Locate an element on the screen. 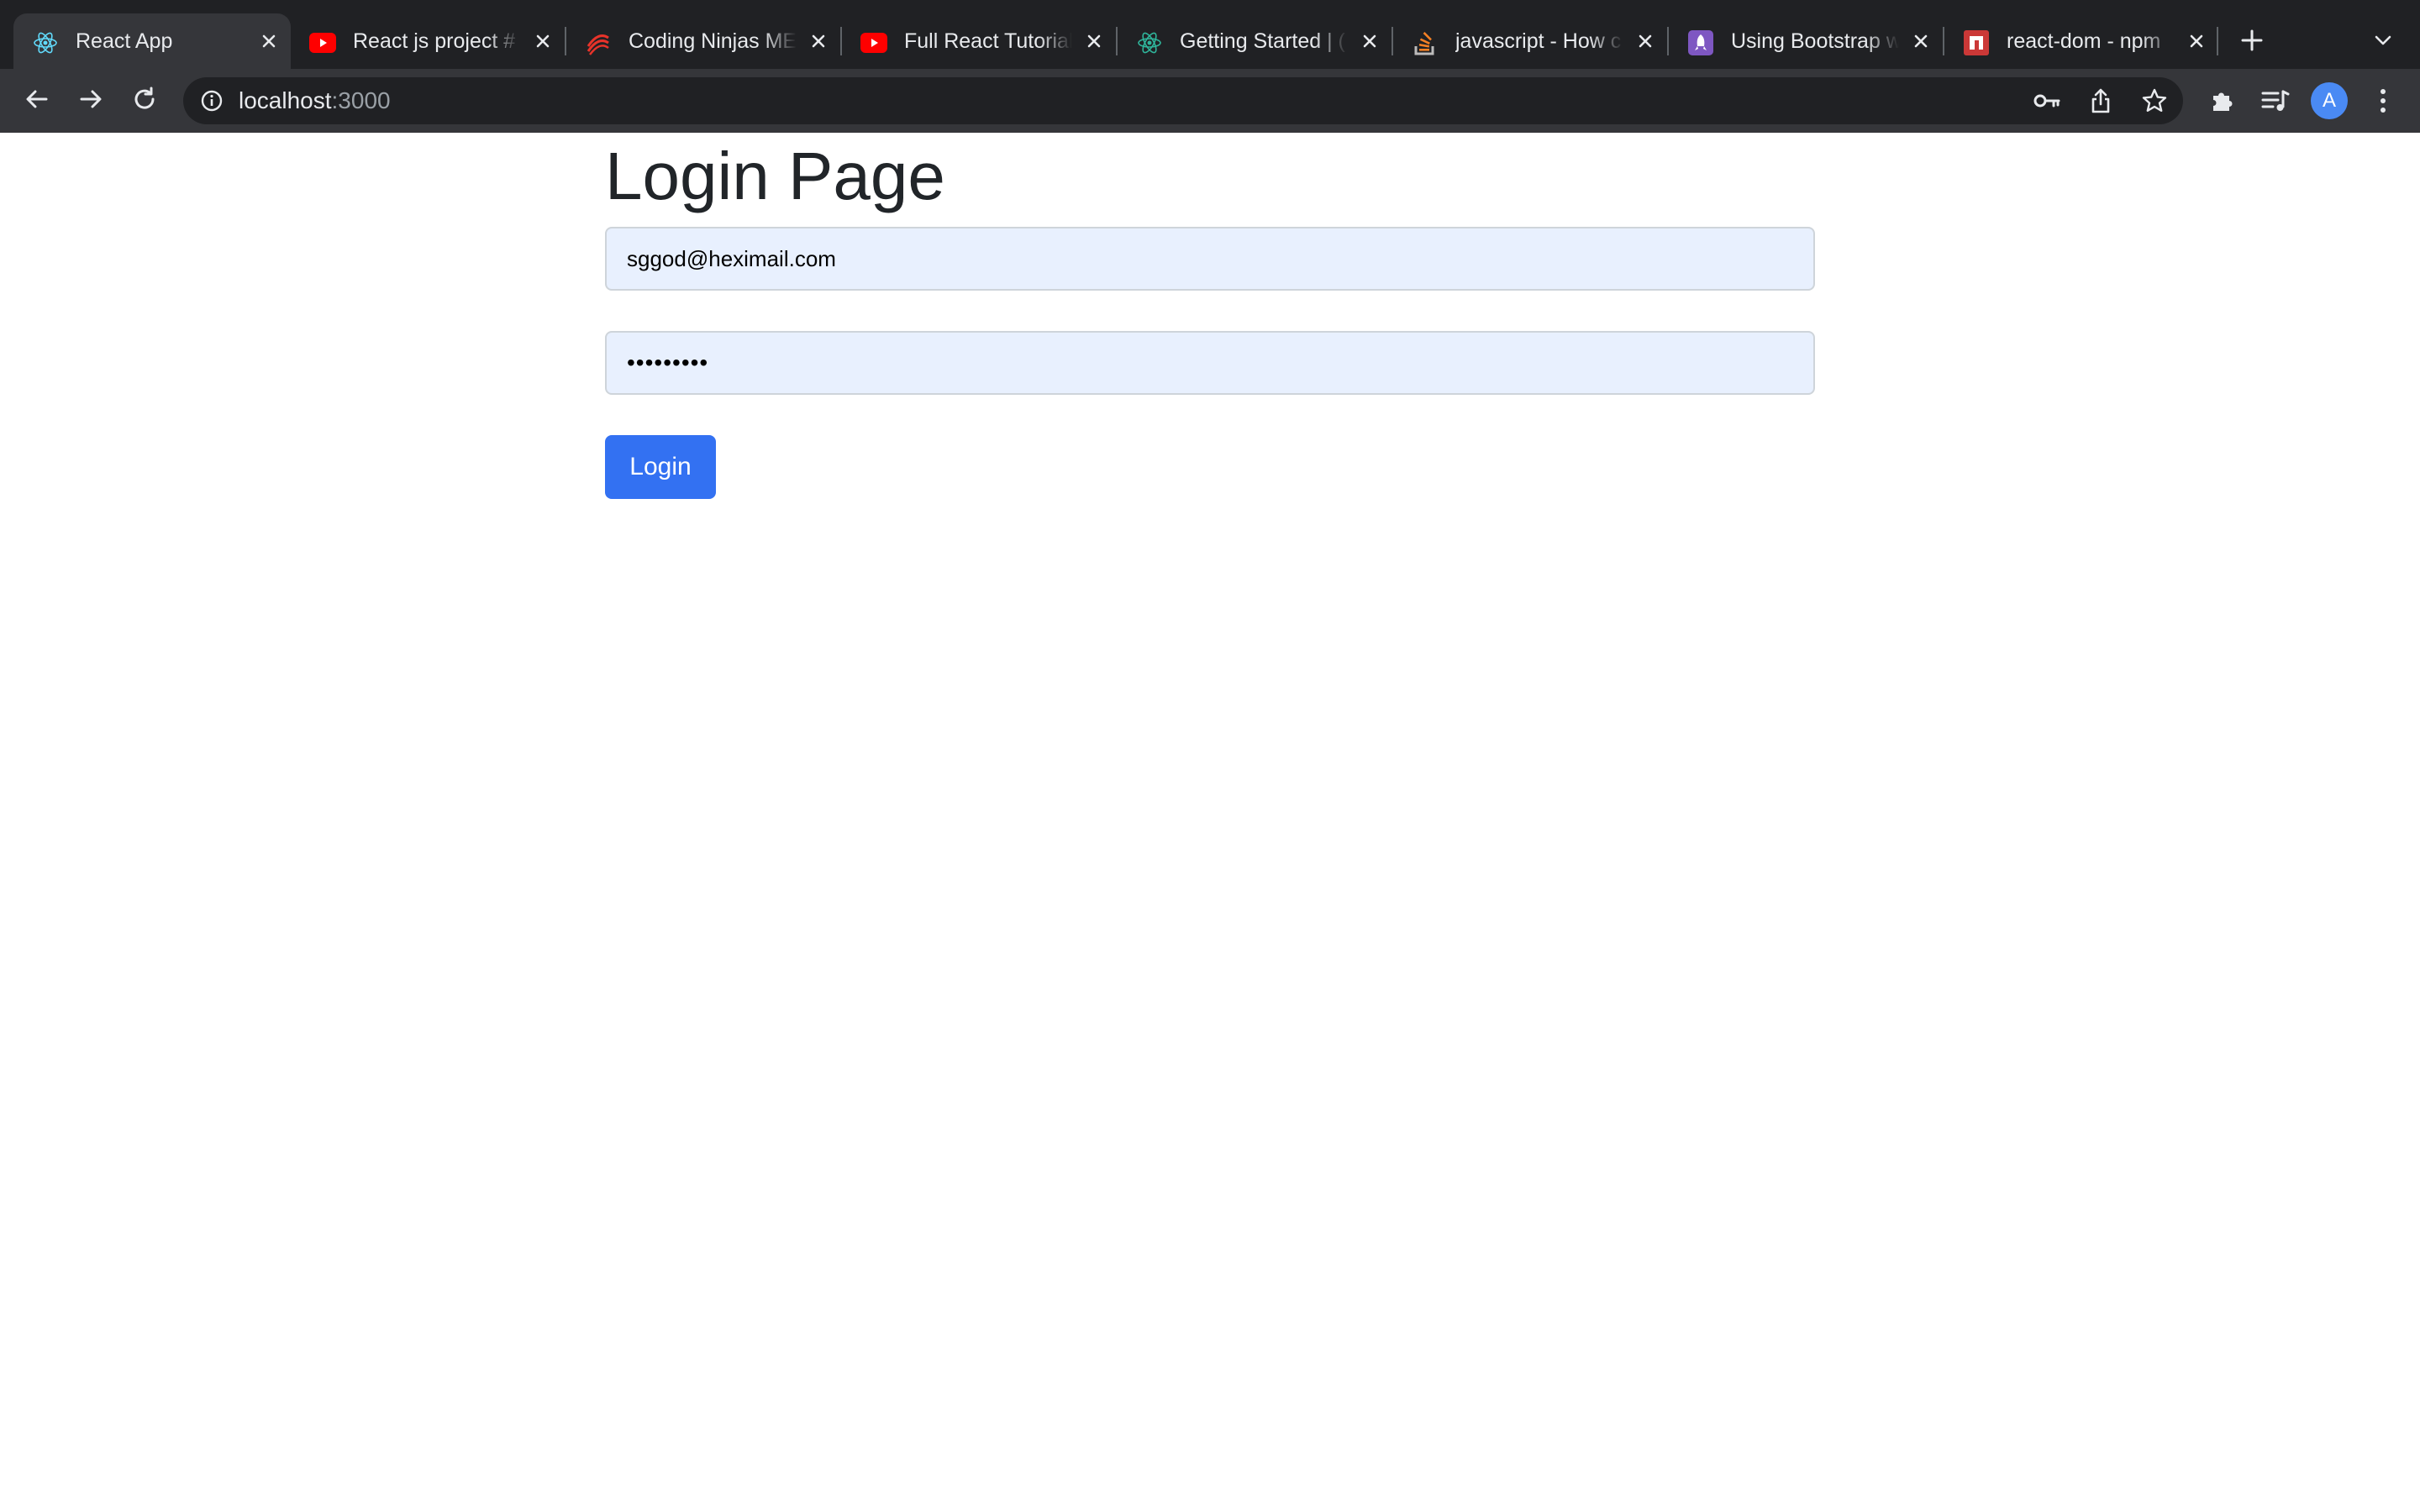 Image resolution: width=2420 pixels, height=1512 pixels. back-button is located at coordinates (37, 101).